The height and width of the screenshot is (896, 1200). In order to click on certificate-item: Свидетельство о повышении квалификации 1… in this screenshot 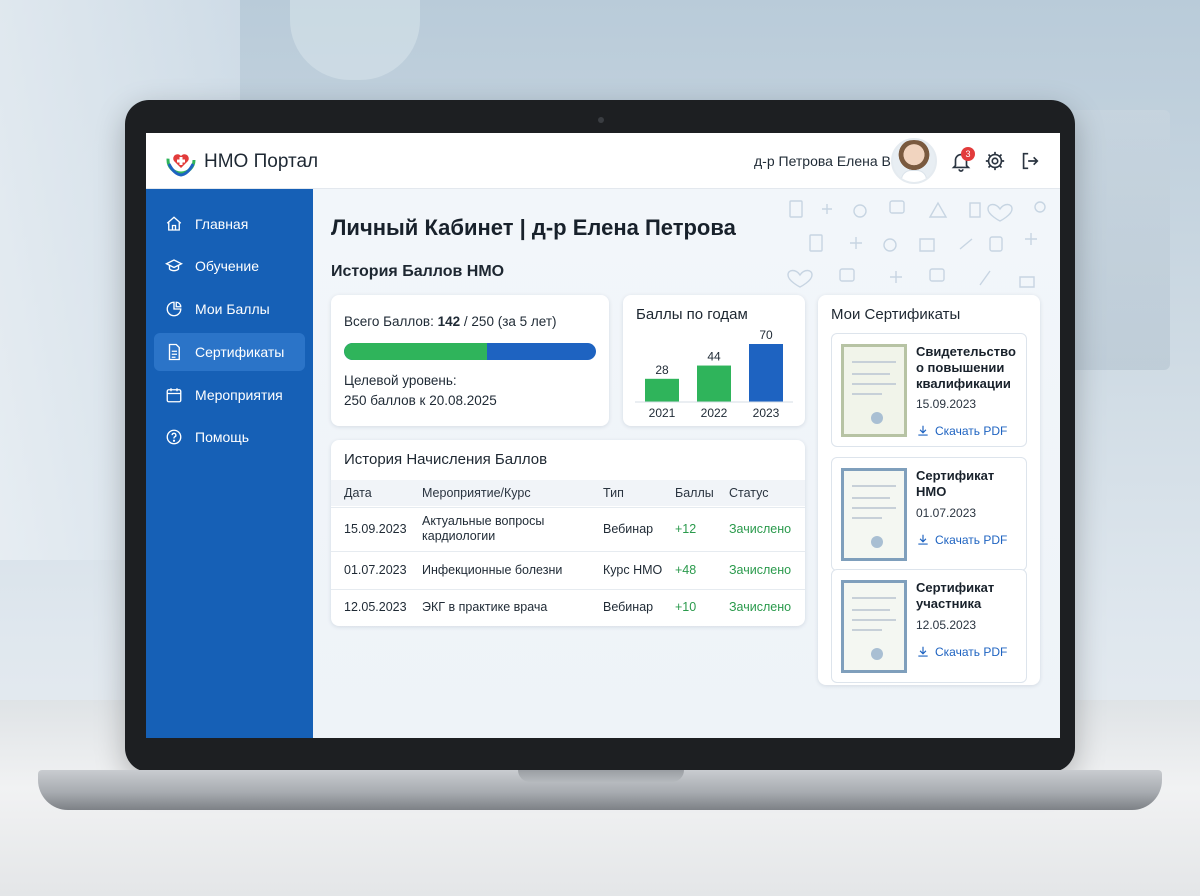, I will do `click(929, 390)`.